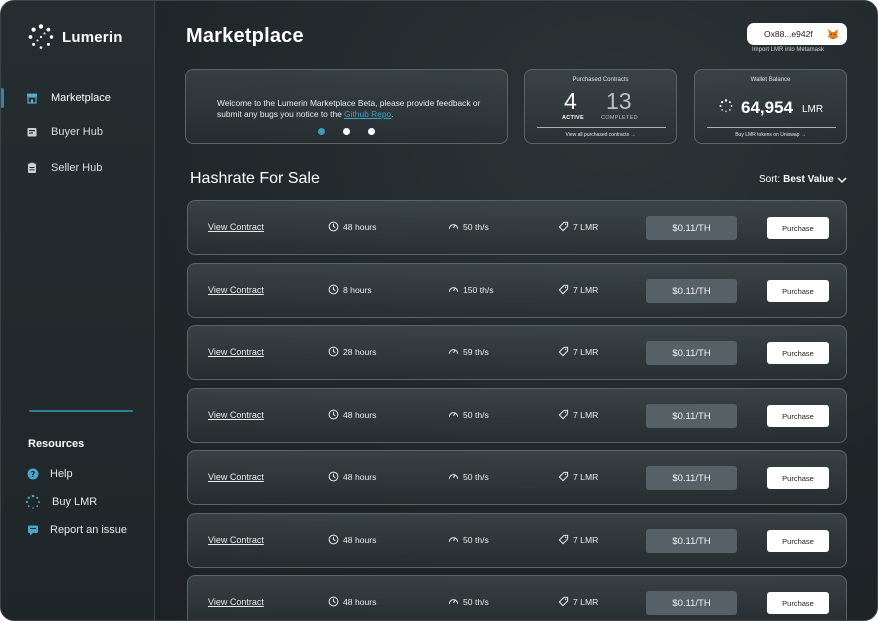  I want to click on sidebar-item-seller-hub: Seller Hub, so click(78, 168).